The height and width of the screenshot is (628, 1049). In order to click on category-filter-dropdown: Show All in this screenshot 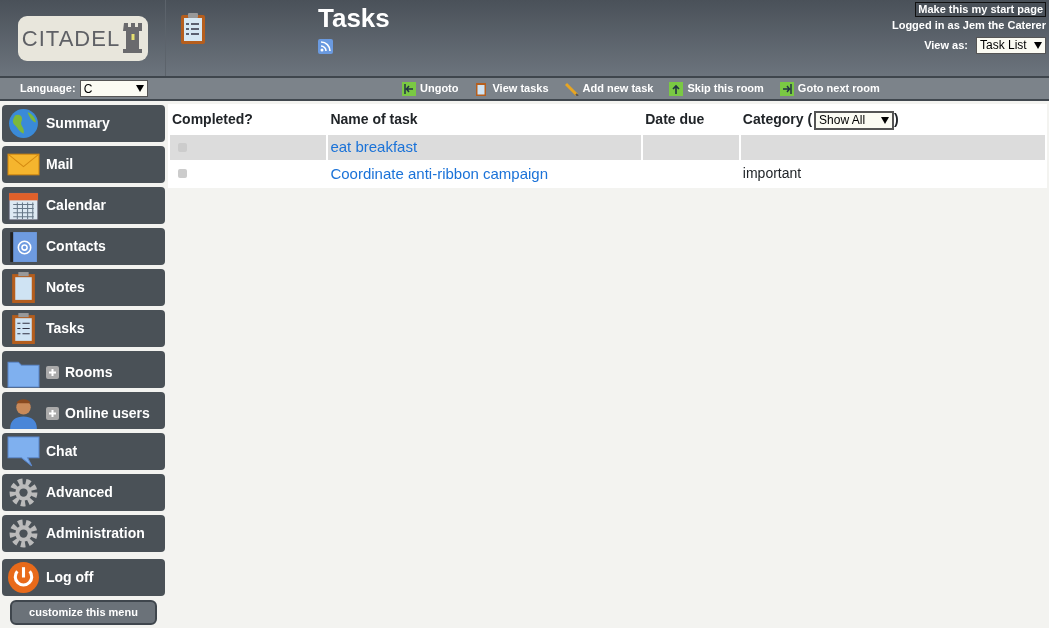, I will do `click(854, 120)`.